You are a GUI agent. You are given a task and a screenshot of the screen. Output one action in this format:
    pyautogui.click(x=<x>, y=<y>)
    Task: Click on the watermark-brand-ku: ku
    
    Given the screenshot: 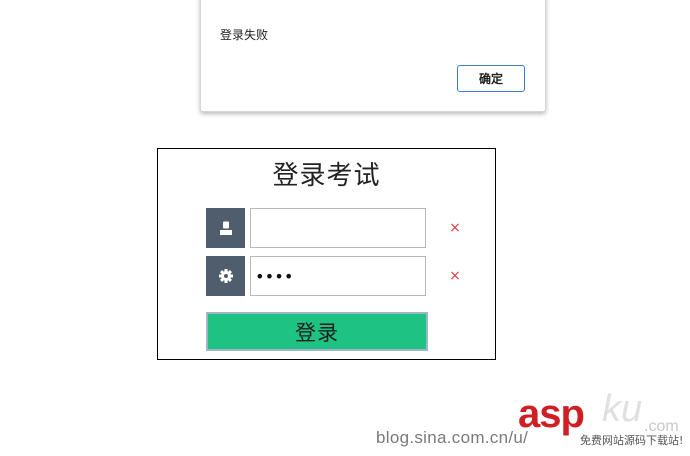 What is the action you would take?
    pyautogui.click(x=622, y=409)
    